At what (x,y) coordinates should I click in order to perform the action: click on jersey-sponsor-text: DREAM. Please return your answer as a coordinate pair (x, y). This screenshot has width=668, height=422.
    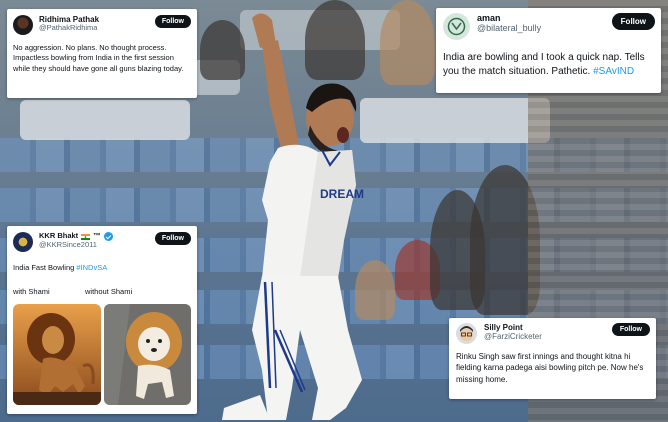
    Looking at the image, I should click on (342, 194).